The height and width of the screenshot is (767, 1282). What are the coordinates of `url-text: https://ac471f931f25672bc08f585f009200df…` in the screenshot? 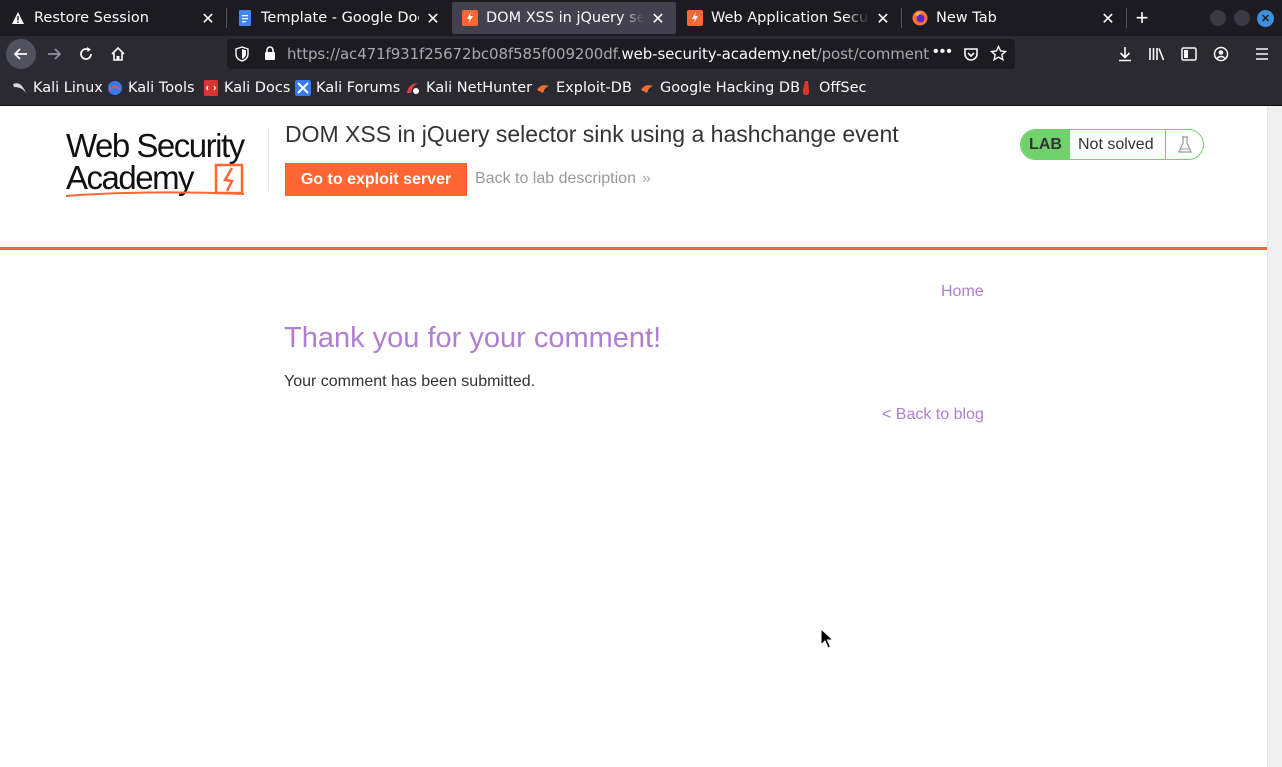 It's located at (608, 54).